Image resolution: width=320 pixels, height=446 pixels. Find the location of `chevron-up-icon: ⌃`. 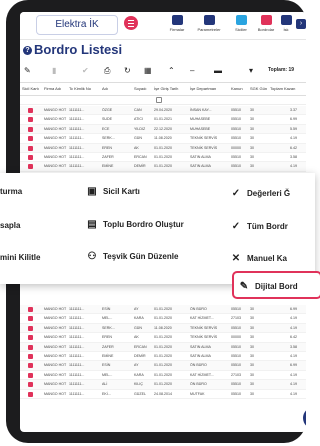

chevron-up-icon: ⌃ is located at coordinates (171, 71).